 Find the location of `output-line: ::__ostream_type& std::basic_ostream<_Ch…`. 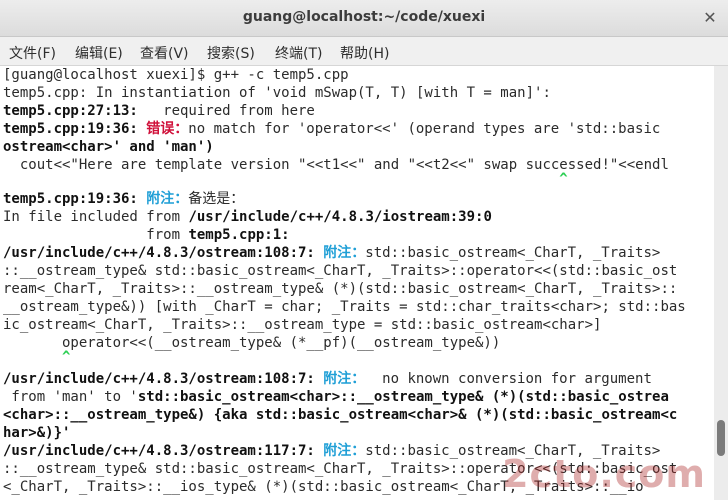

output-line: ::__ostream_type& std::basic_ostream<_Ch… is located at coordinates (340, 271).